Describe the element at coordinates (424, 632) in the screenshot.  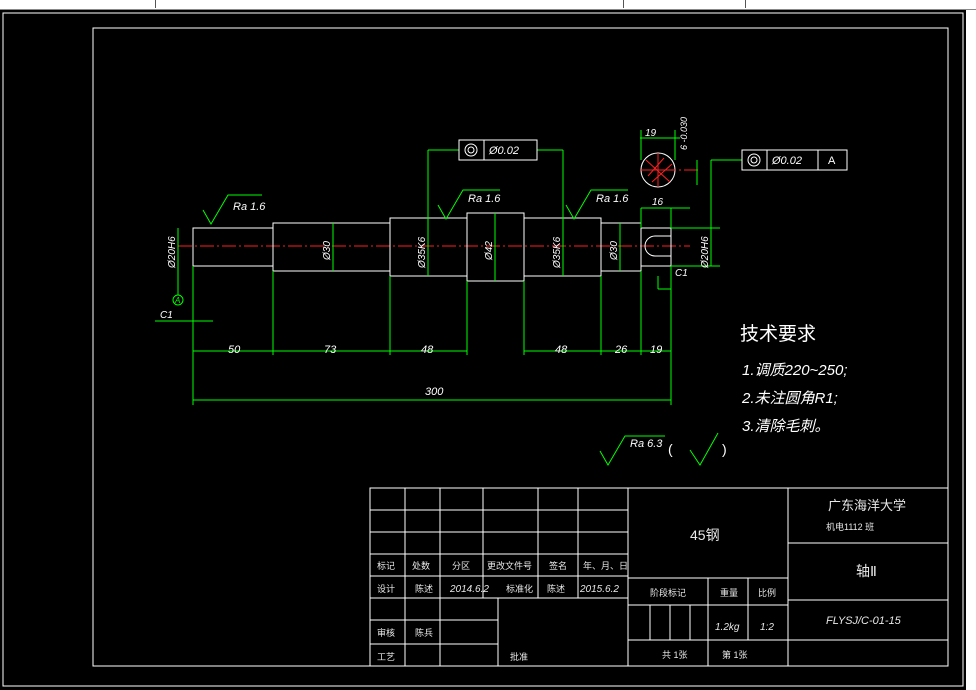
I see `tb-reviewer: 陈兵` at that location.